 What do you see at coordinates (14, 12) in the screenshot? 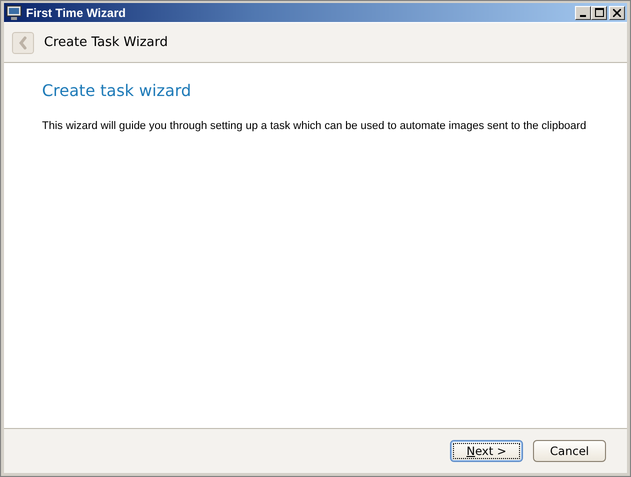
I see `monitor-icon` at bounding box center [14, 12].